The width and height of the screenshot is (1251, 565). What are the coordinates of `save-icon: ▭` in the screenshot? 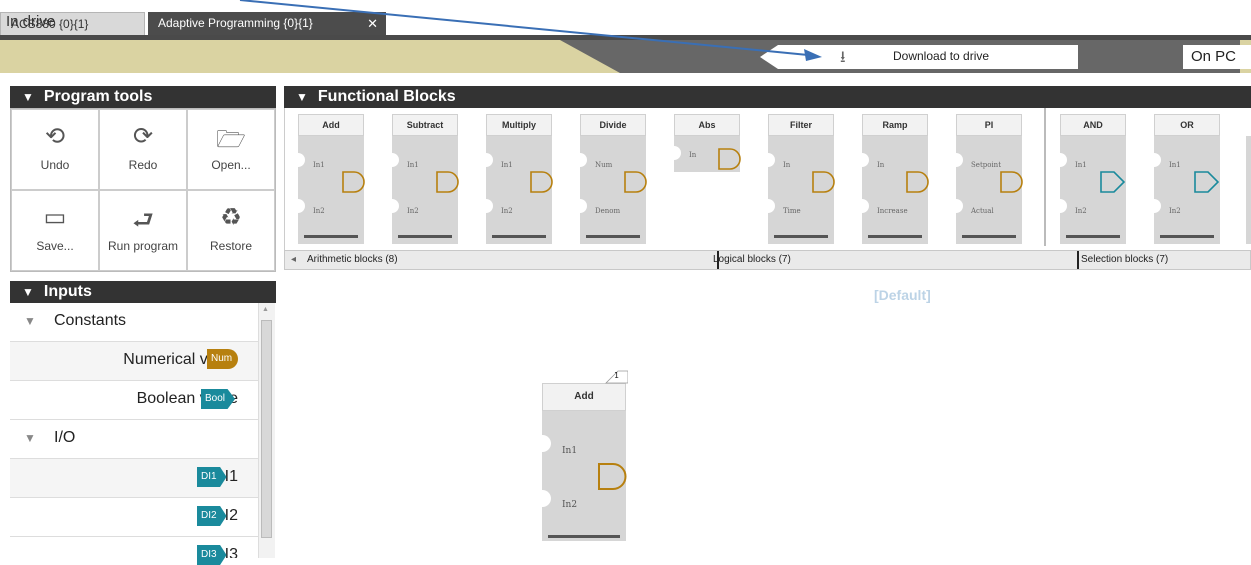 It's located at (55, 217).